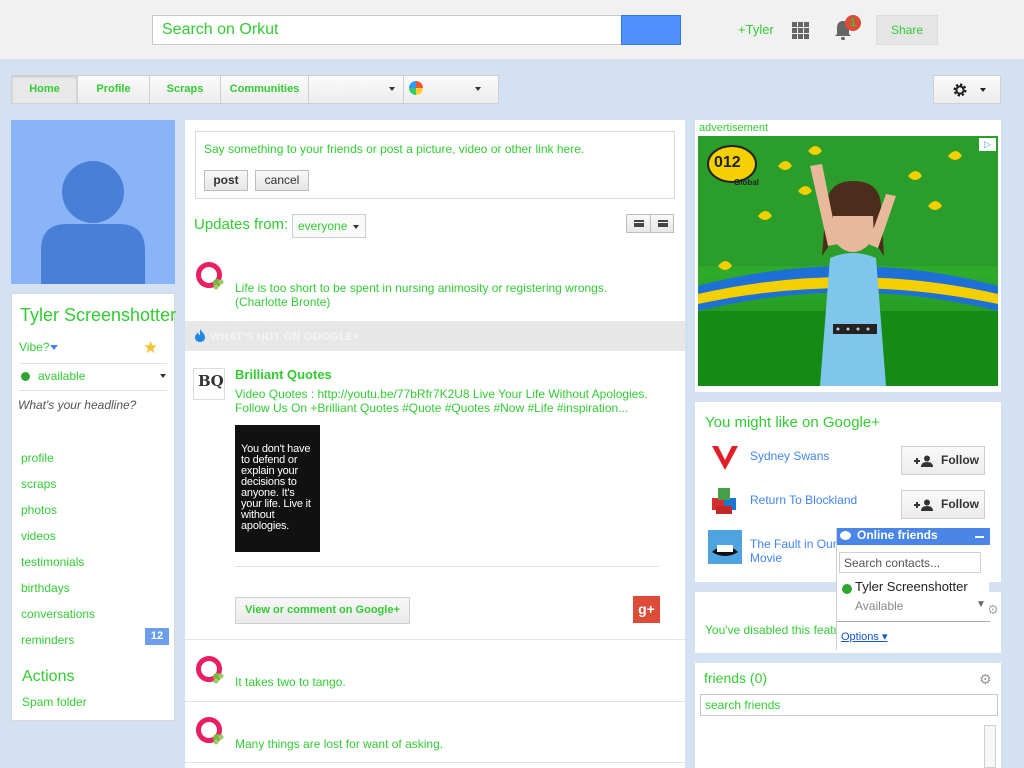  I want to click on nav-link-reminders: reminders 12, so click(95, 643).